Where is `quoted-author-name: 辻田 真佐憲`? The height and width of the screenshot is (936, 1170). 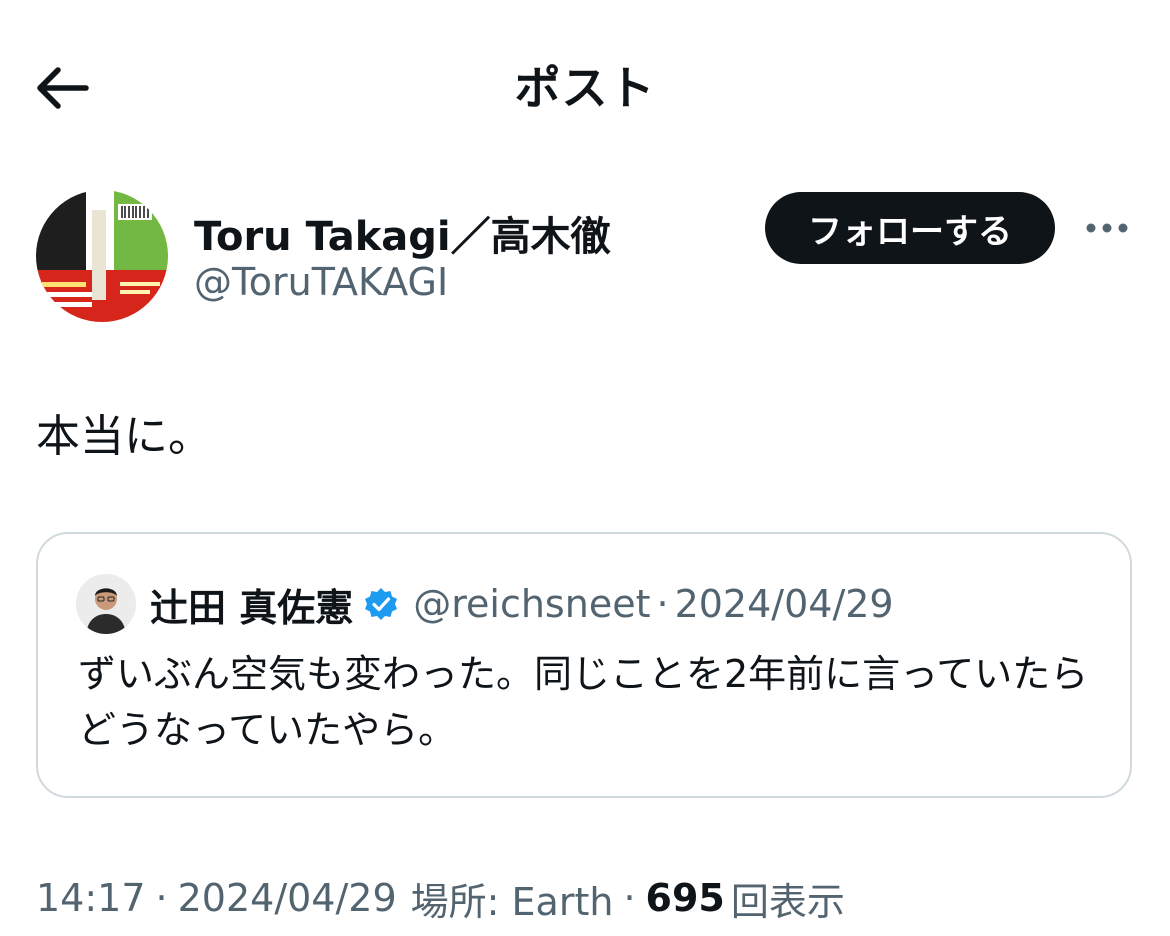
quoted-author-name: 辻田 真佐憲 is located at coordinates (251, 604).